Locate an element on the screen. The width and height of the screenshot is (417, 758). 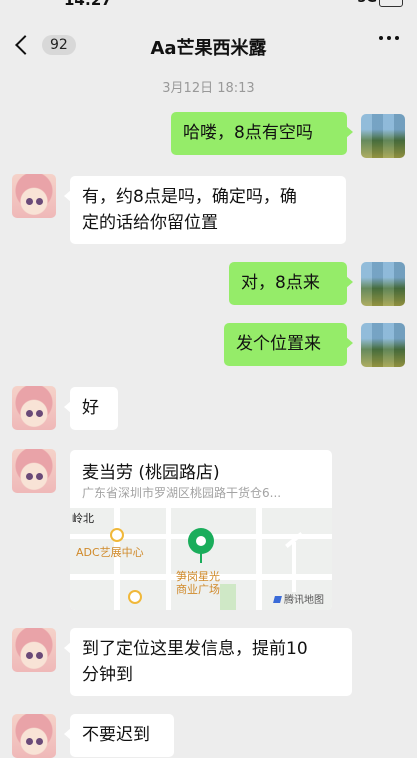
map-preview: 岭北 ADC艺展中心 笋岗星光 商业广场 腾讯地图 is located at coordinates (201, 559).